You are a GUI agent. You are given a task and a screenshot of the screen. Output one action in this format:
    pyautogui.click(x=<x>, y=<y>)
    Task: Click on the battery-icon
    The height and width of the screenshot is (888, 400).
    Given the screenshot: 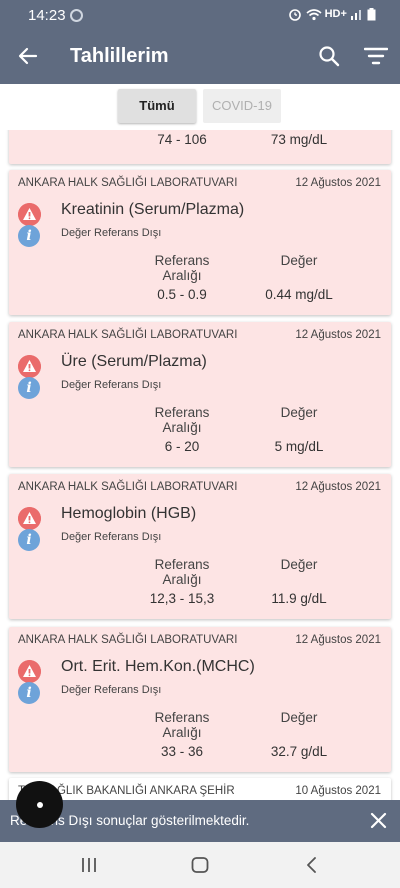 What is the action you would take?
    pyautogui.click(x=371, y=13)
    